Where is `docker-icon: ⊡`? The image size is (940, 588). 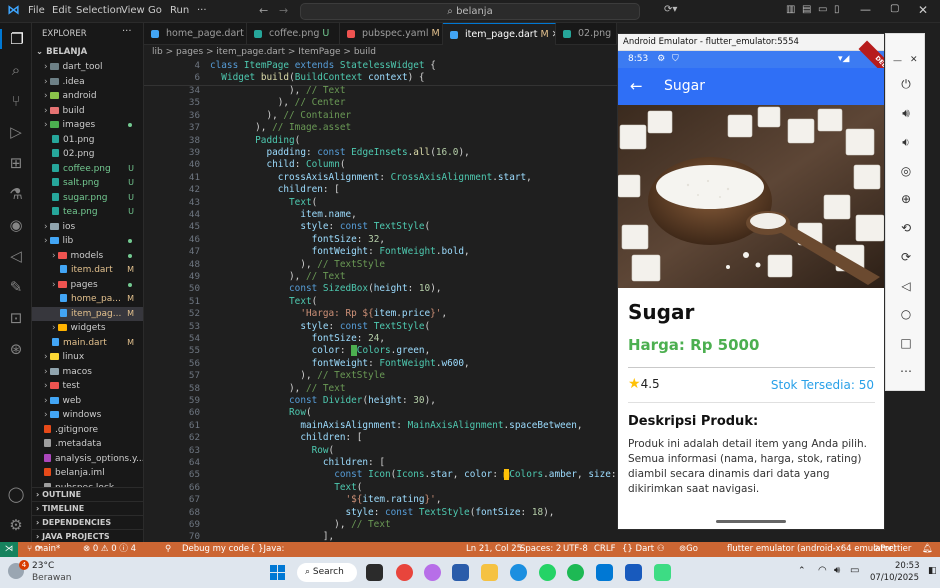 docker-icon: ⊡ is located at coordinates (16, 318).